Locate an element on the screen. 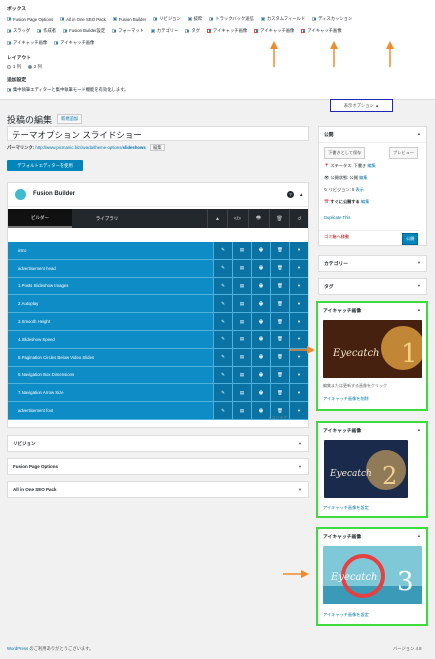  box-option-10: 作成者 is located at coordinates (46, 31).